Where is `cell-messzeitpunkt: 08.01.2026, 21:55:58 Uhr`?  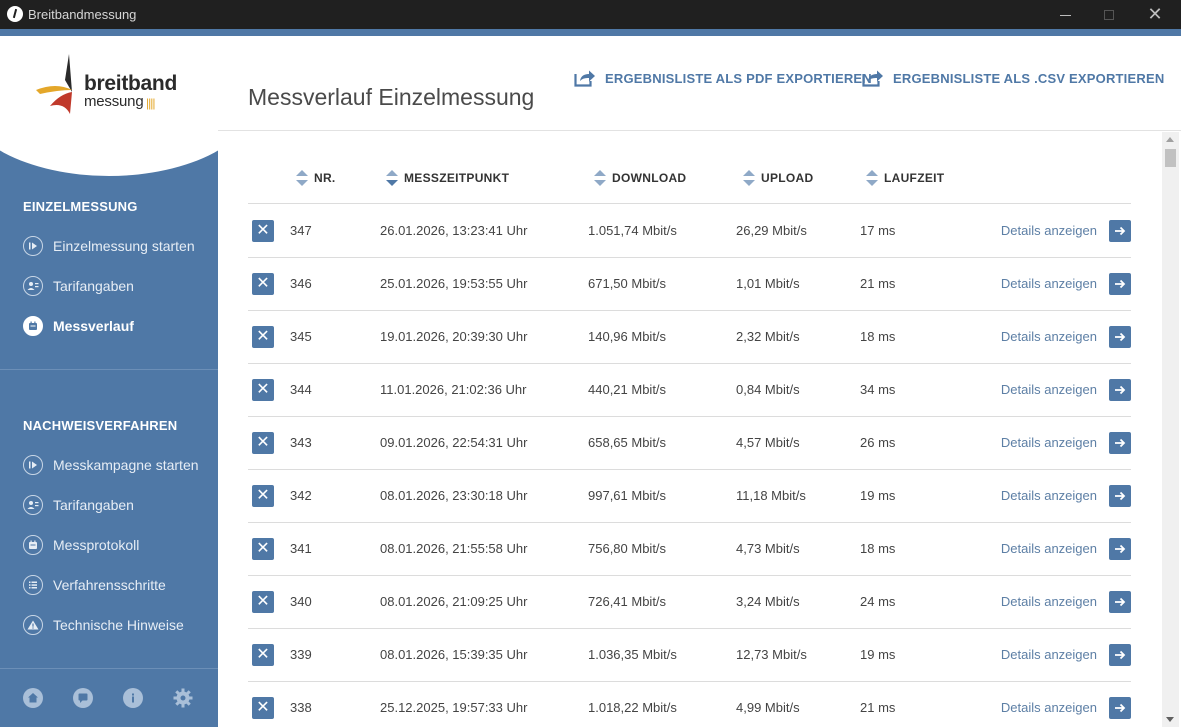 cell-messzeitpunkt: 08.01.2026, 21:55:58 Uhr is located at coordinates (454, 548).